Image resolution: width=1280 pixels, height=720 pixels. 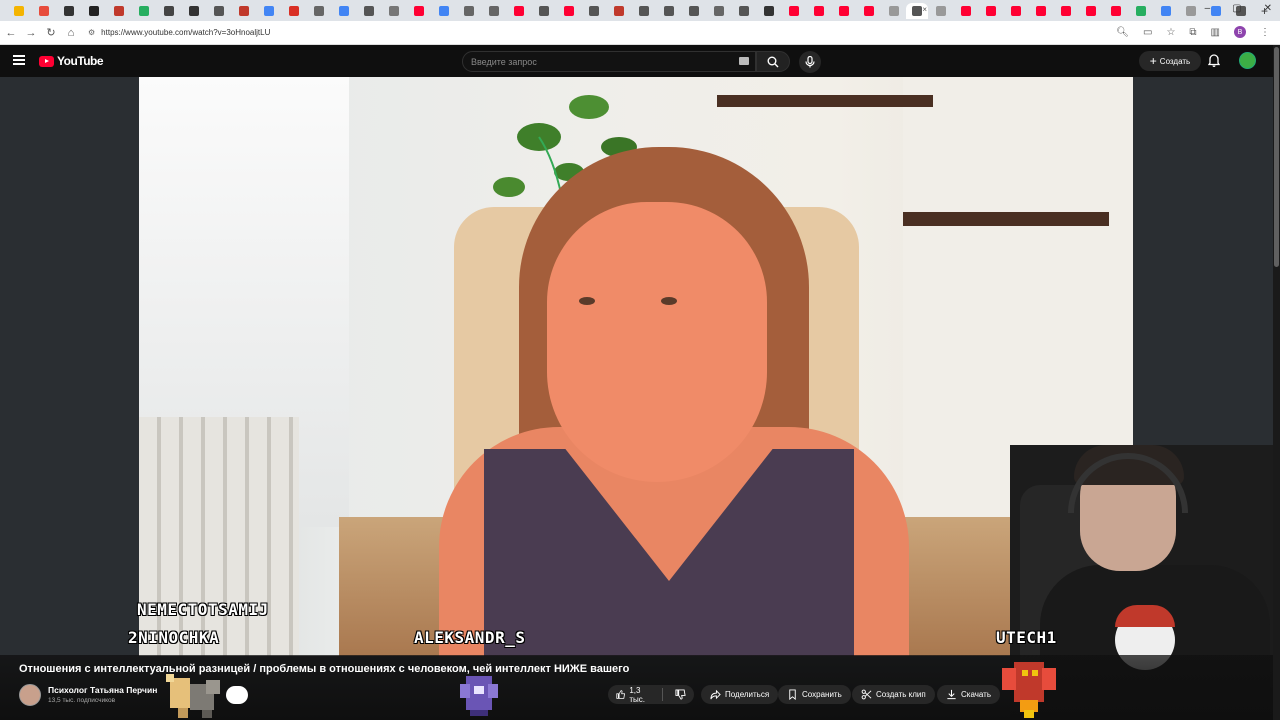 What do you see at coordinates (740, 694) in the screenshot?
I see `share-button: Поделиться` at bounding box center [740, 694].